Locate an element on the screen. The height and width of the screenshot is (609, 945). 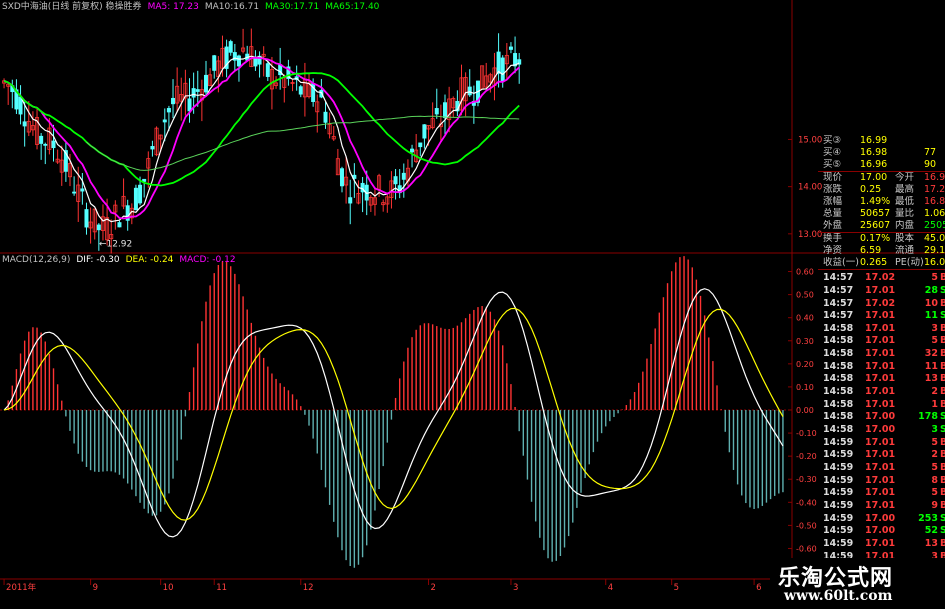
quote-label: 涨幅 is located at coordinates (833, 201).